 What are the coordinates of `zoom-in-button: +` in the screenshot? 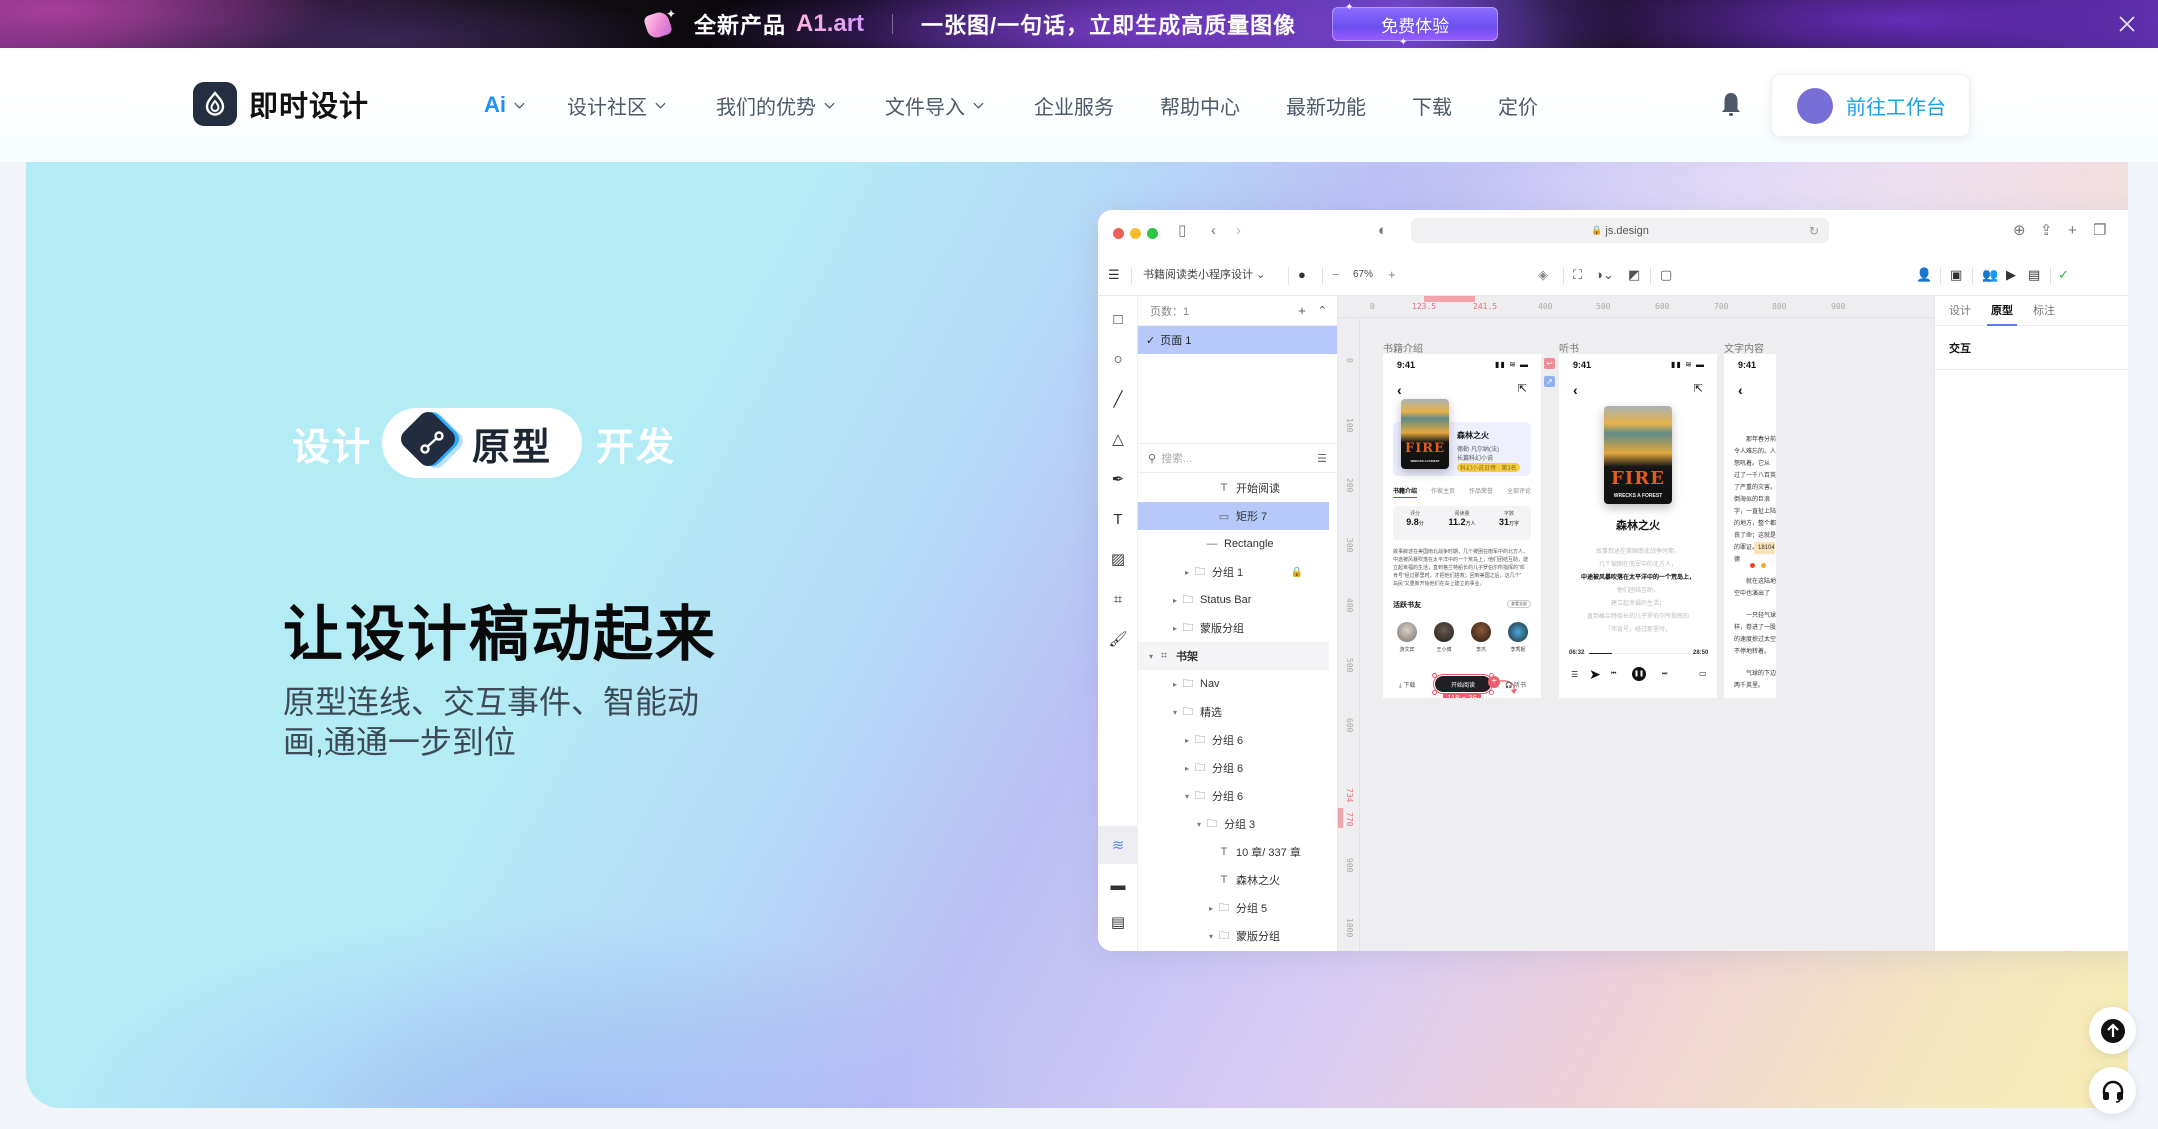 It's located at (1392, 275).